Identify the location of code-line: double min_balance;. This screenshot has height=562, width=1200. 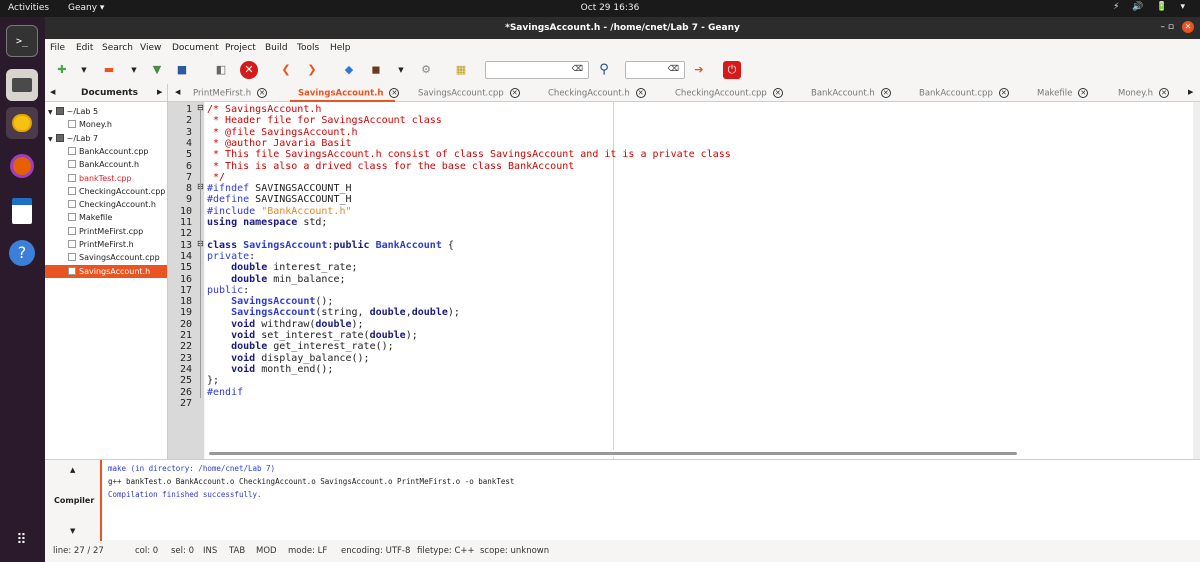
(276, 279).